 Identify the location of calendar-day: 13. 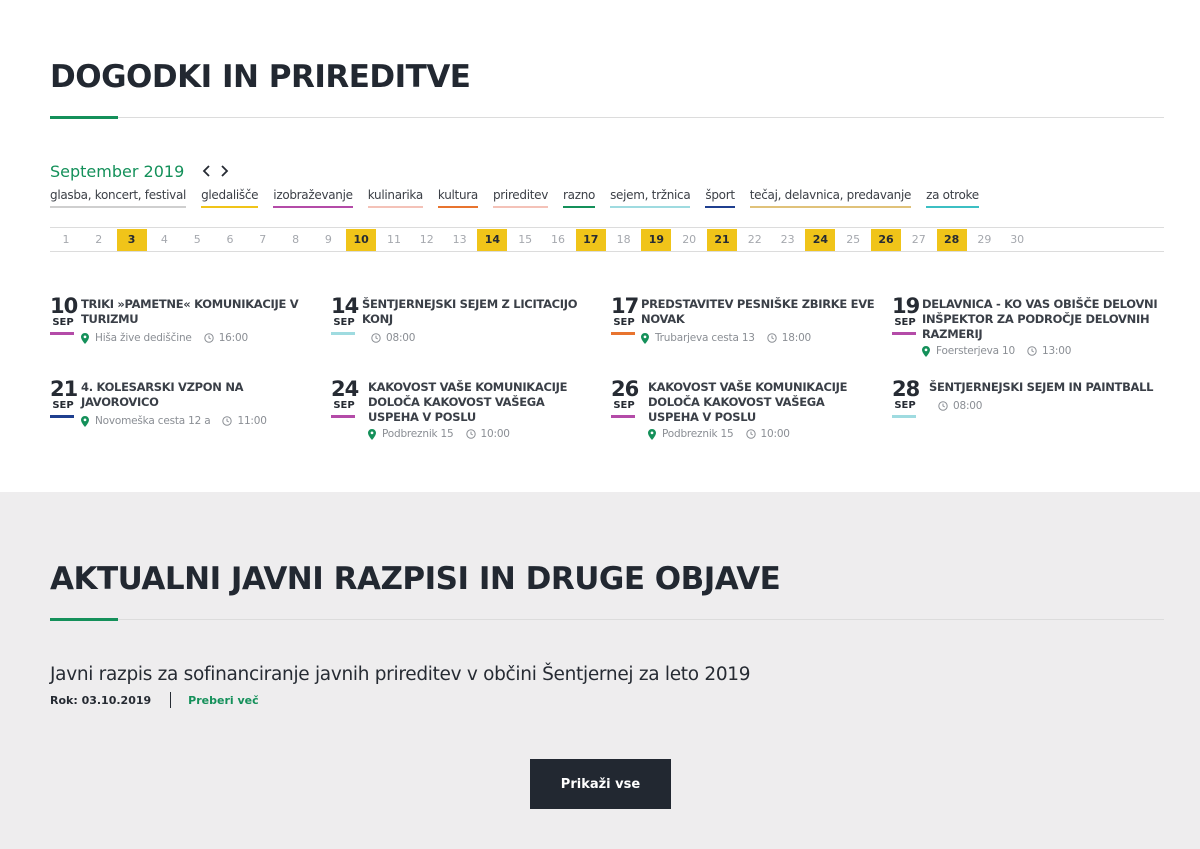
(460, 240).